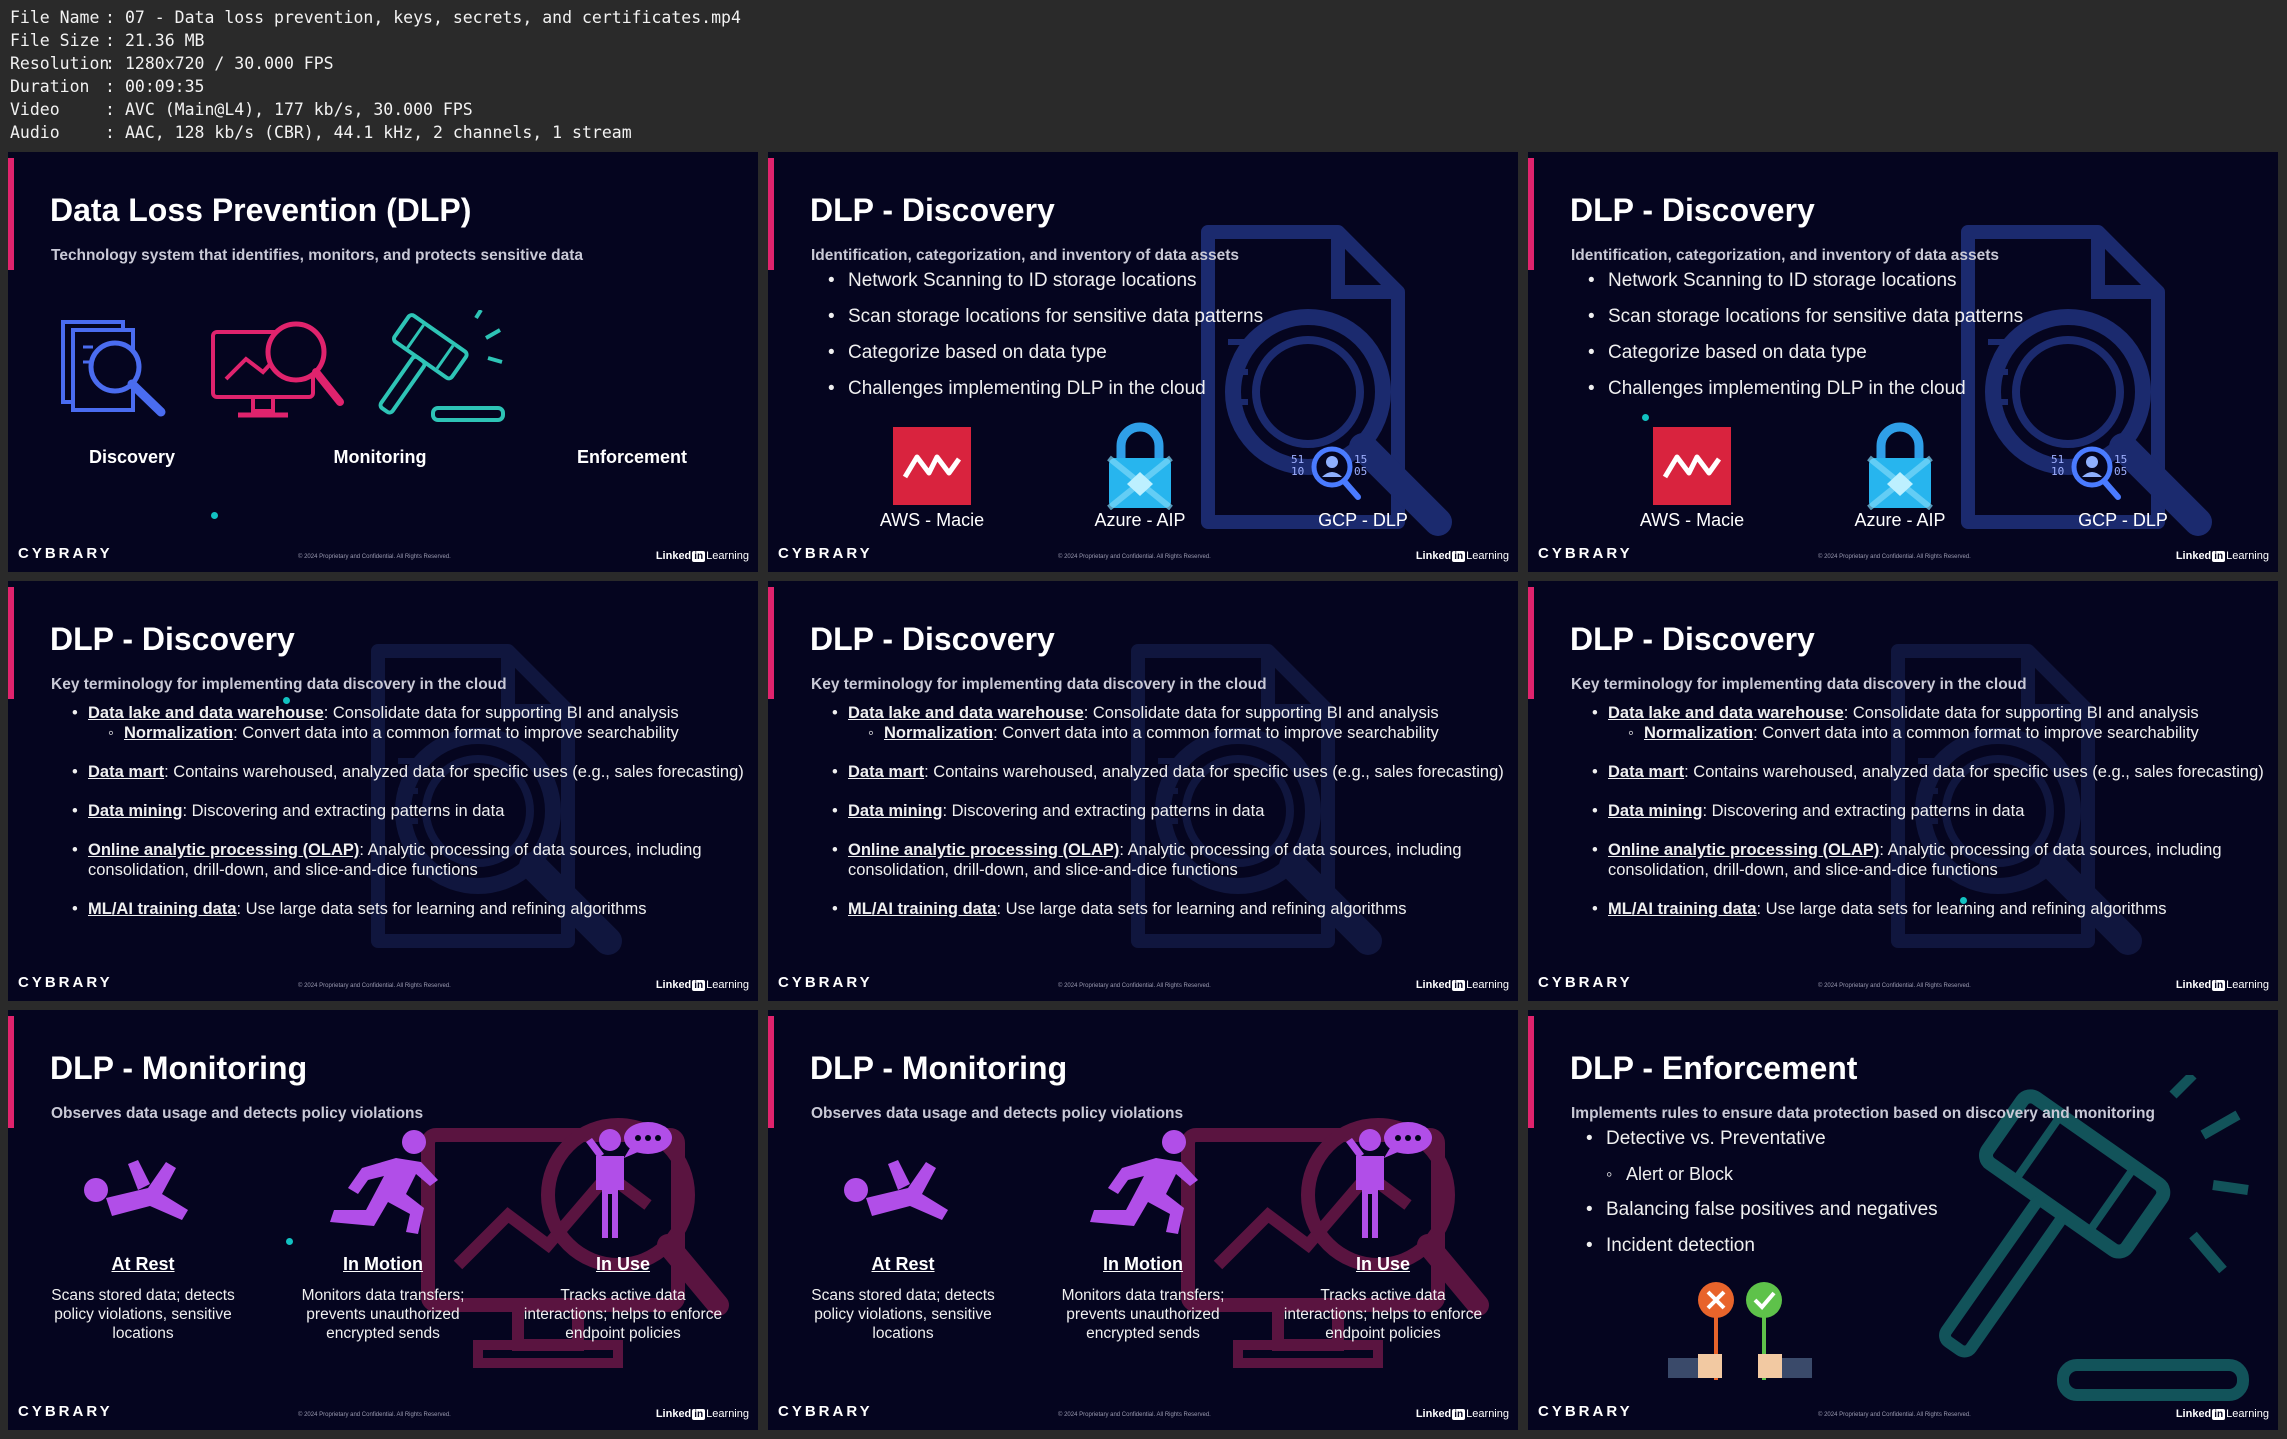 Image resolution: width=2287 pixels, height=1439 pixels. What do you see at coordinates (1762, 1139) in the screenshot?
I see `bullet-item: Detective vs. Preventative` at bounding box center [1762, 1139].